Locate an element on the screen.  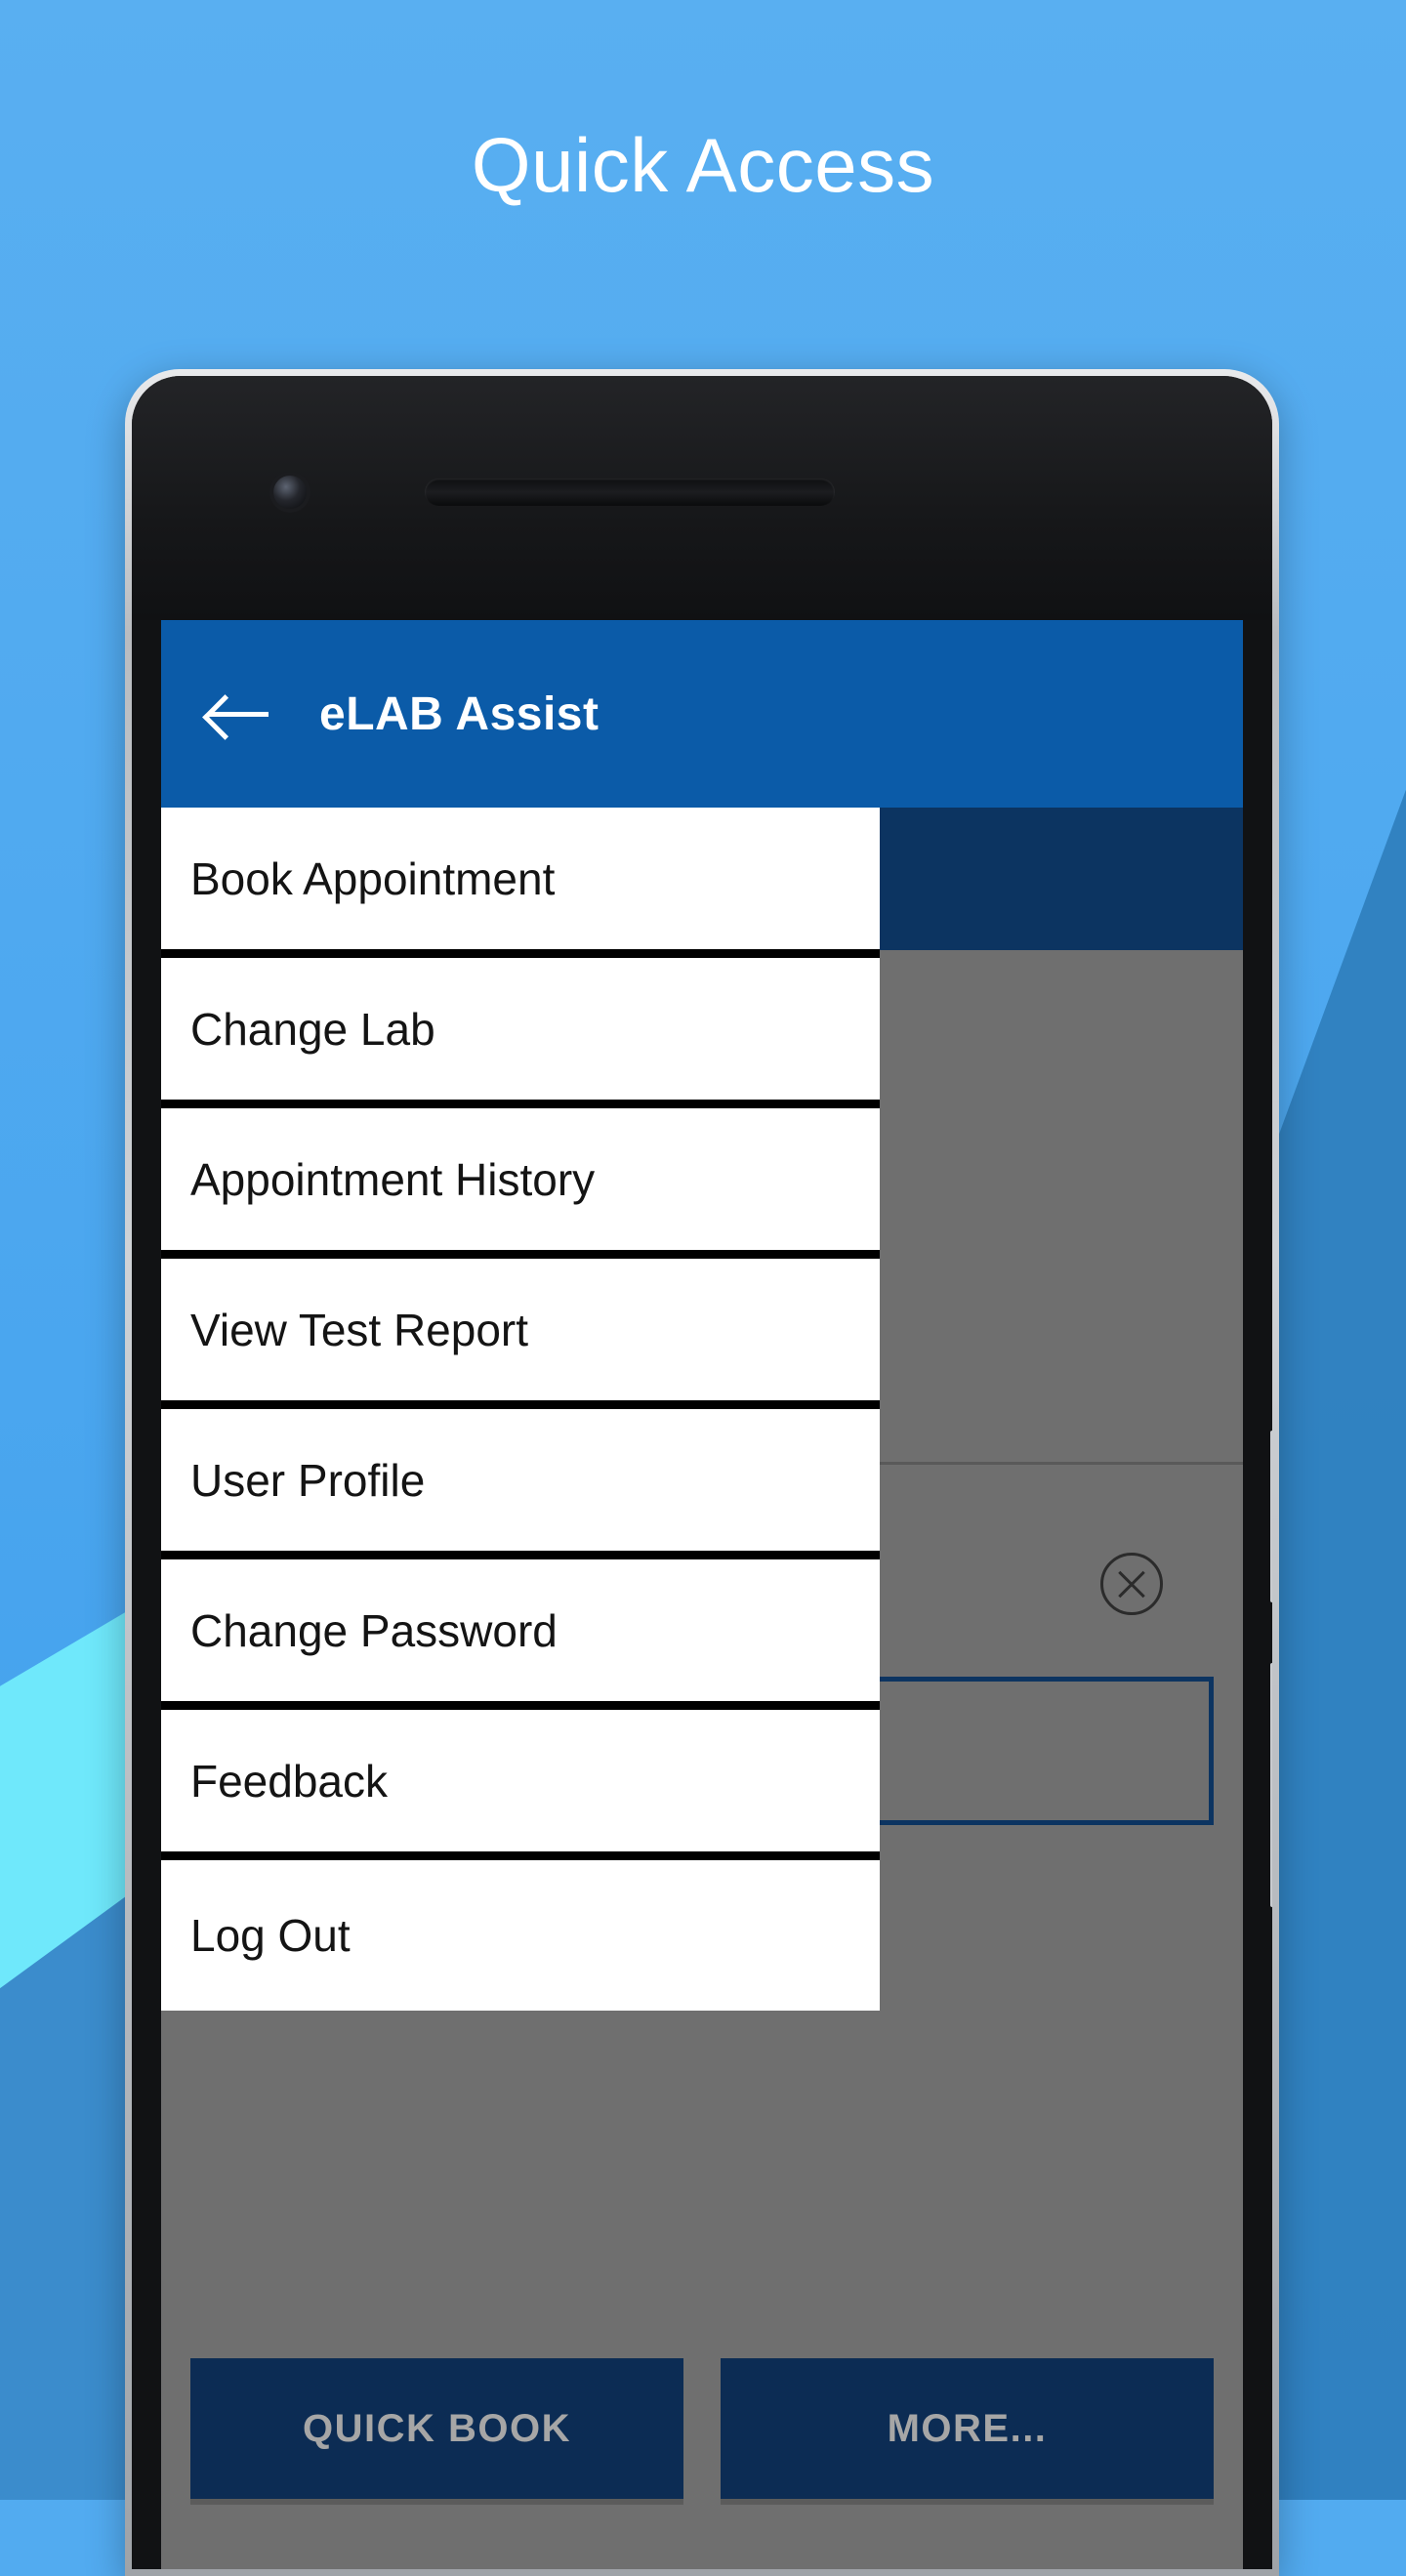
menu-item-book-appointment: Book Appointment is located at coordinates (520, 883).